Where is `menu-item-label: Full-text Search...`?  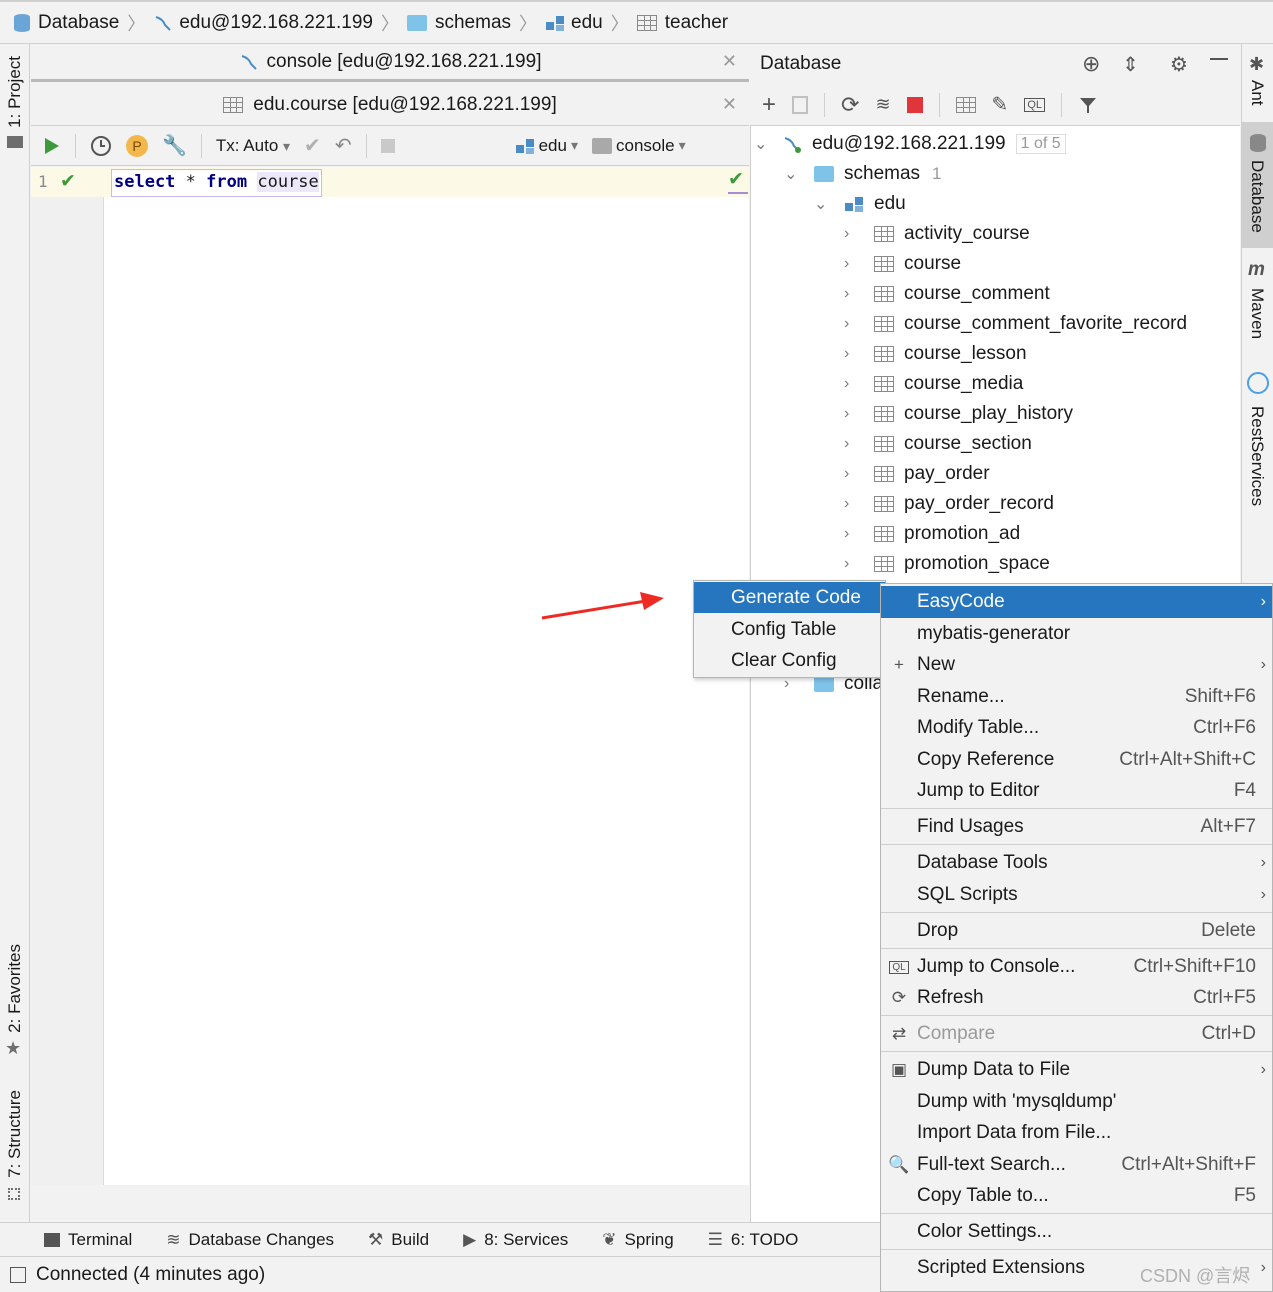 menu-item-label: Full-text Search... is located at coordinates (991, 1164).